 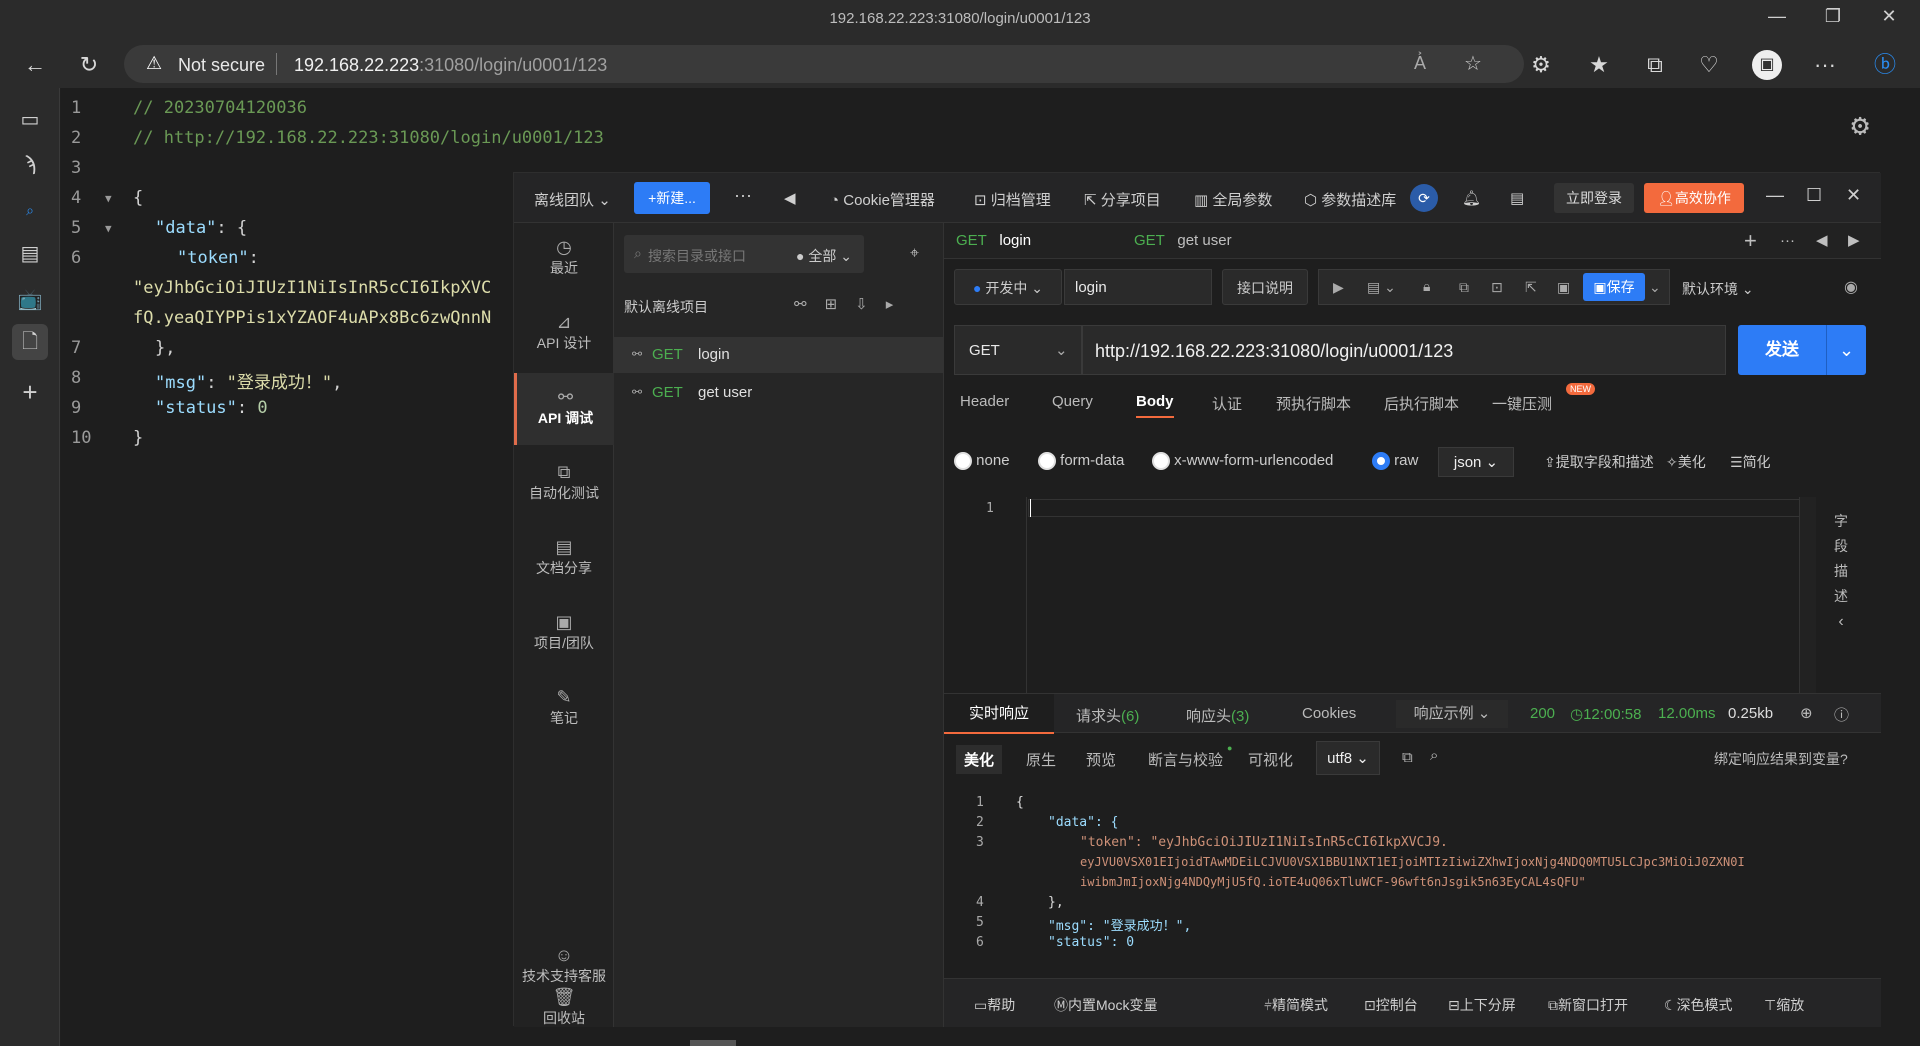 What do you see at coordinates (1846, 350) in the screenshot?
I see `send-dropdown-icon: ⌄` at bounding box center [1846, 350].